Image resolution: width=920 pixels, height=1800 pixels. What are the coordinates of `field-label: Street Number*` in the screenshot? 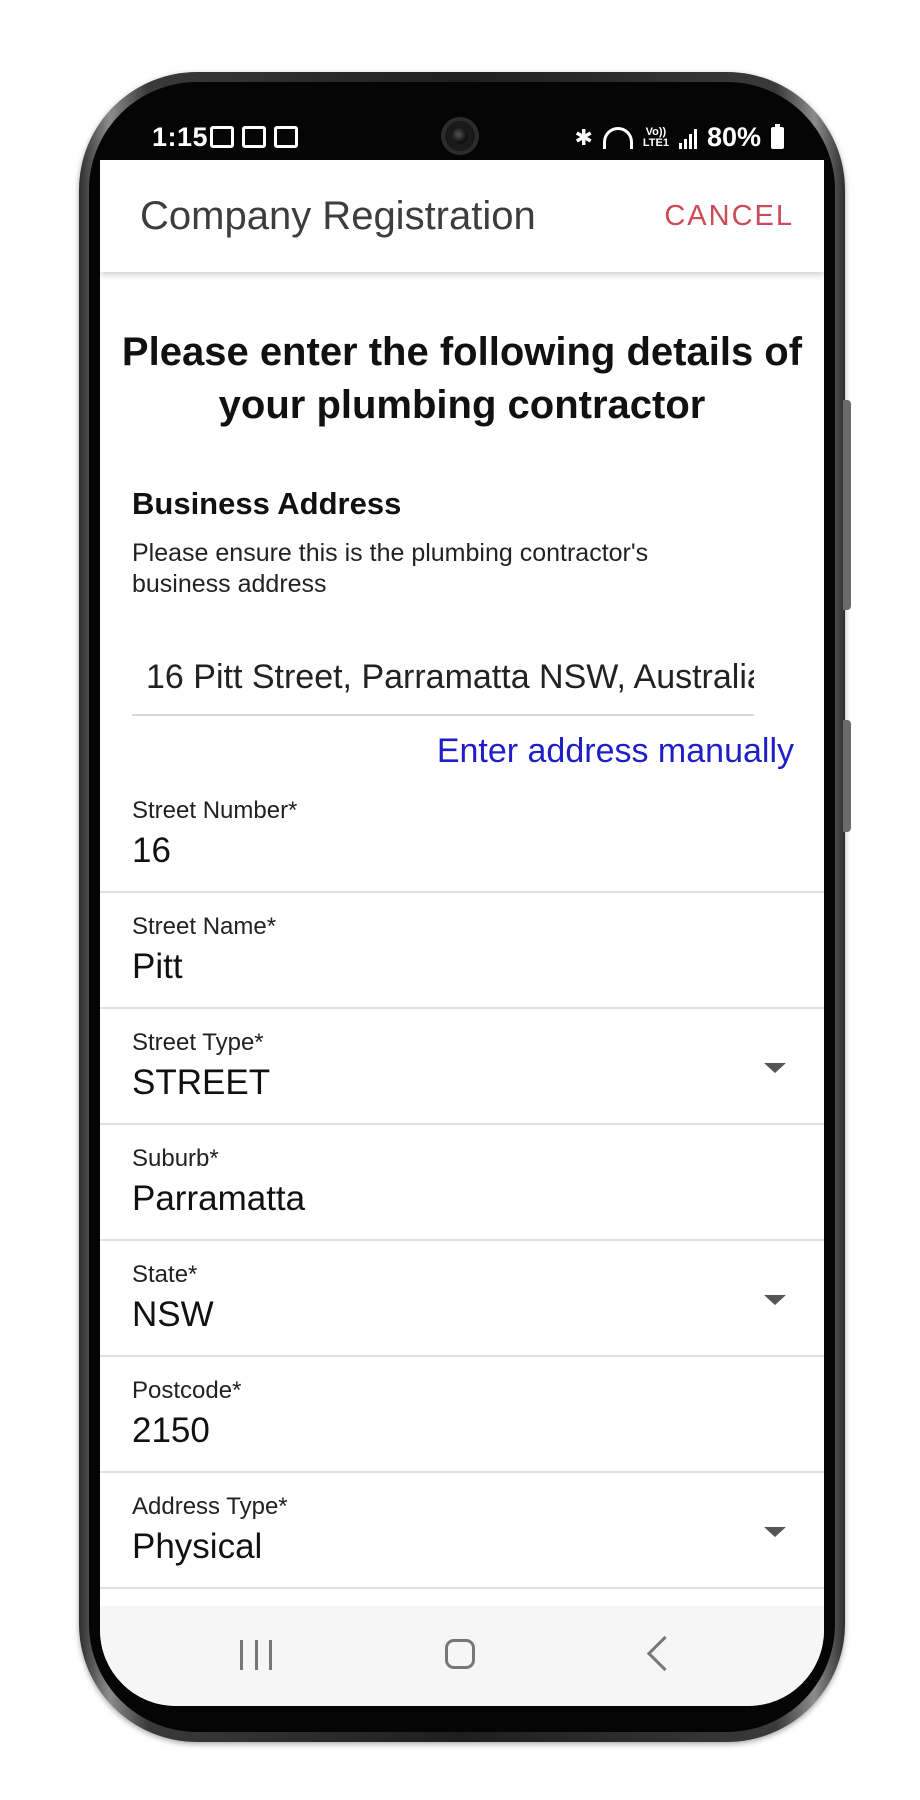 It's located at (215, 810).